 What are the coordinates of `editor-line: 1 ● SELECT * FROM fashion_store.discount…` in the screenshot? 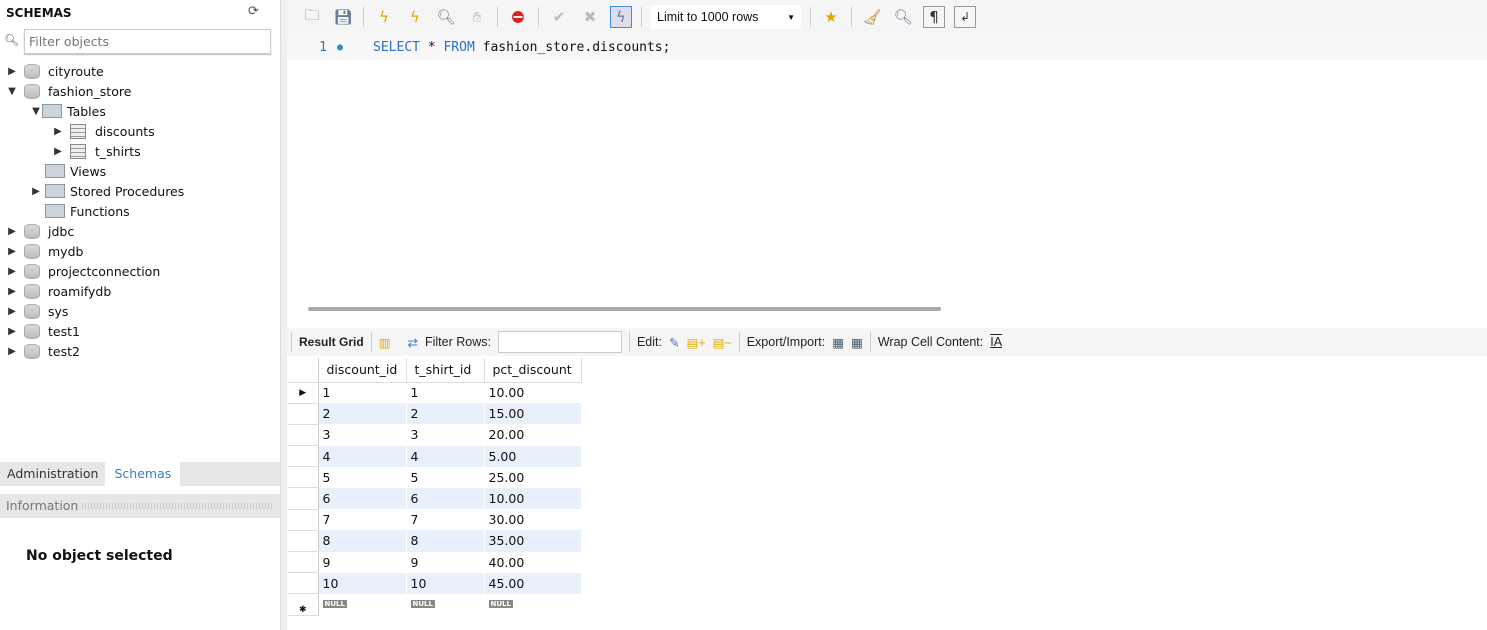 It's located at (887, 47).